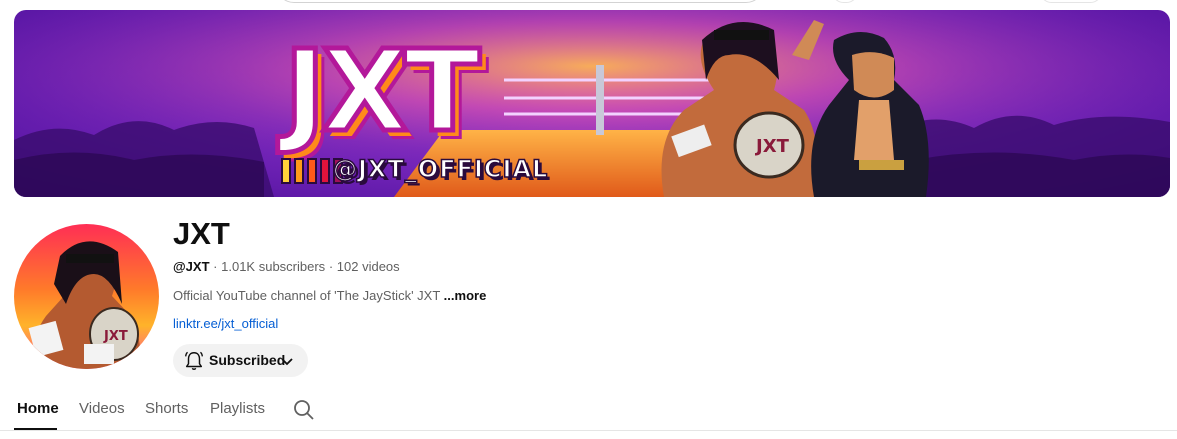 The width and height of the screenshot is (1177, 439). What do you see at coordinates (247, 360) in the screenshot?
I see `subscribed-label: Subscribed` at bounding box center [247, 360].